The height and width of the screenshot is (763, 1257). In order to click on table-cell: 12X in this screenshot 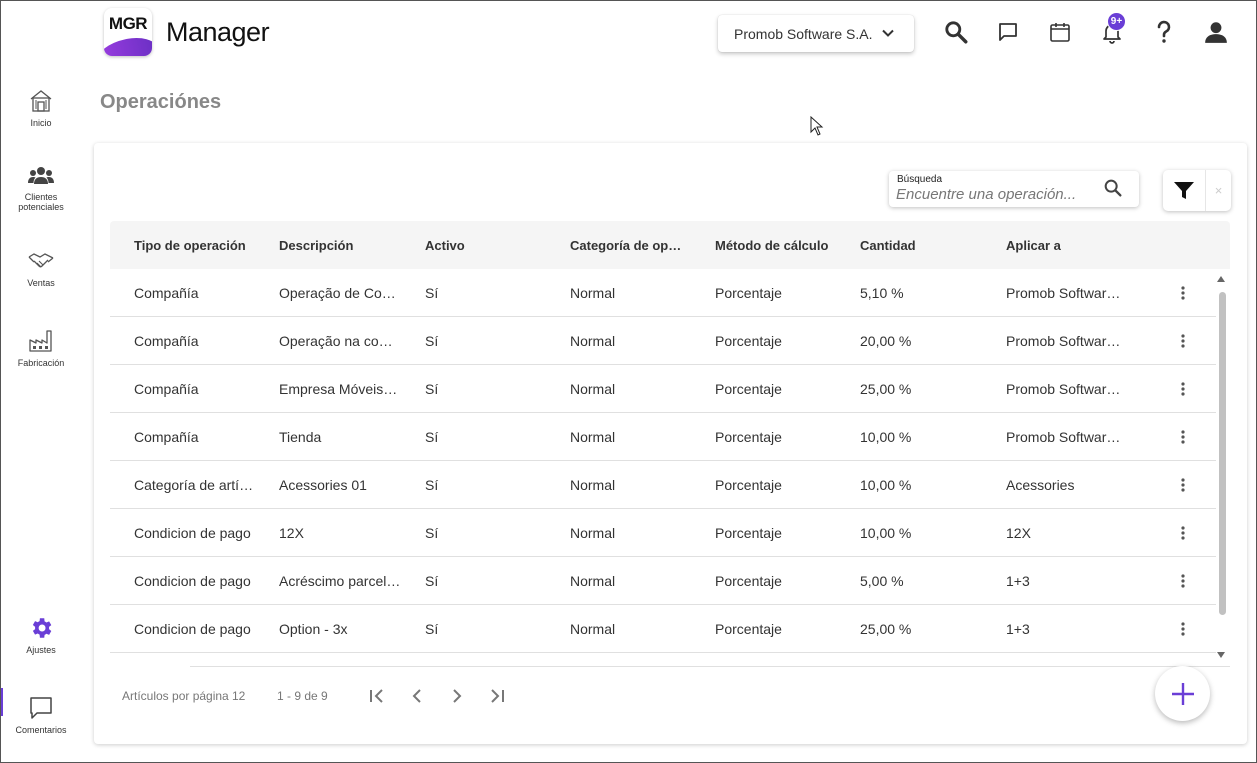, I will do `click(1018, 533)`.